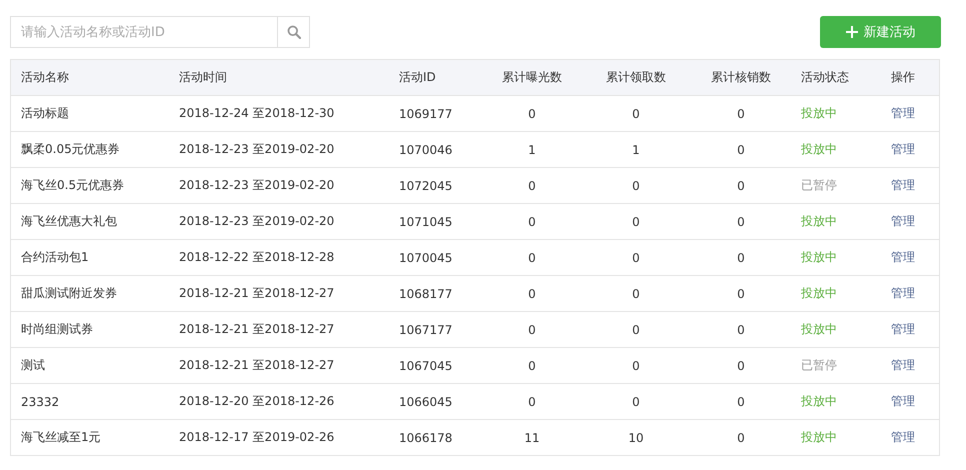 Image resolution: width=966 pixels, height=470 pixels. I want to click on column-header: 活动状态, so click(825, 77).